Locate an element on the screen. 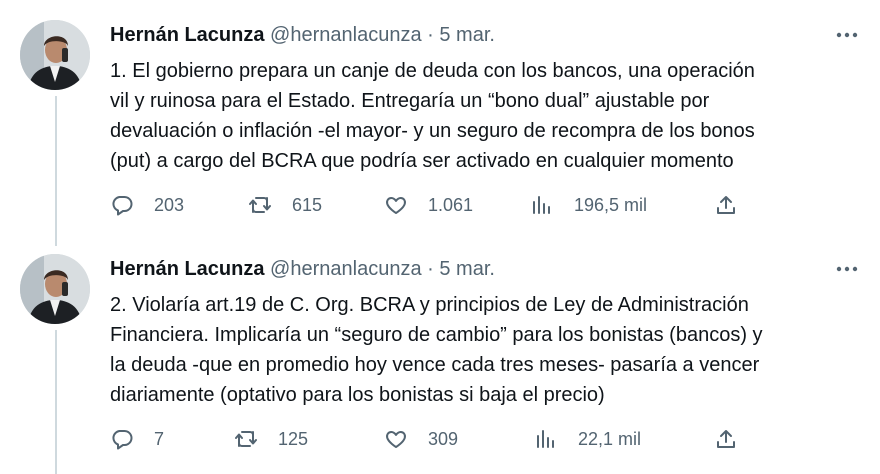 The width and height of the screenshot is (880, 474). retweet-count: 125 is located at coordinates (293, 438).